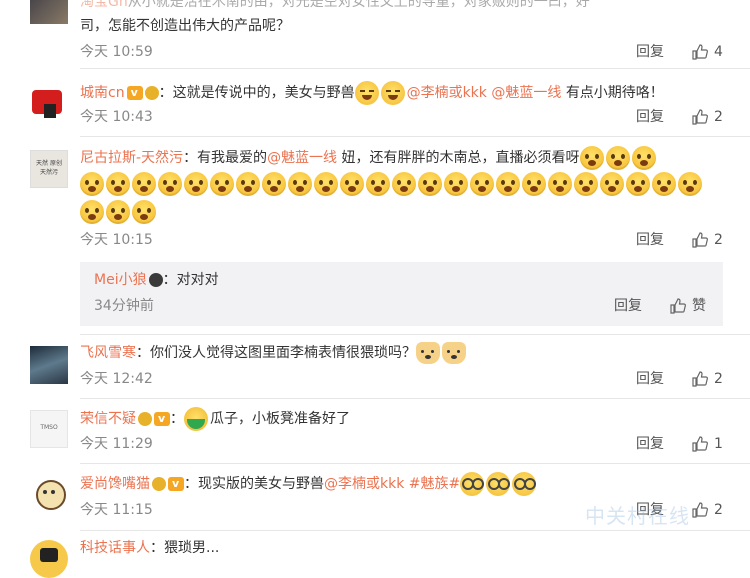  I want to click on melon-emoji-icon, so click(196, 419).